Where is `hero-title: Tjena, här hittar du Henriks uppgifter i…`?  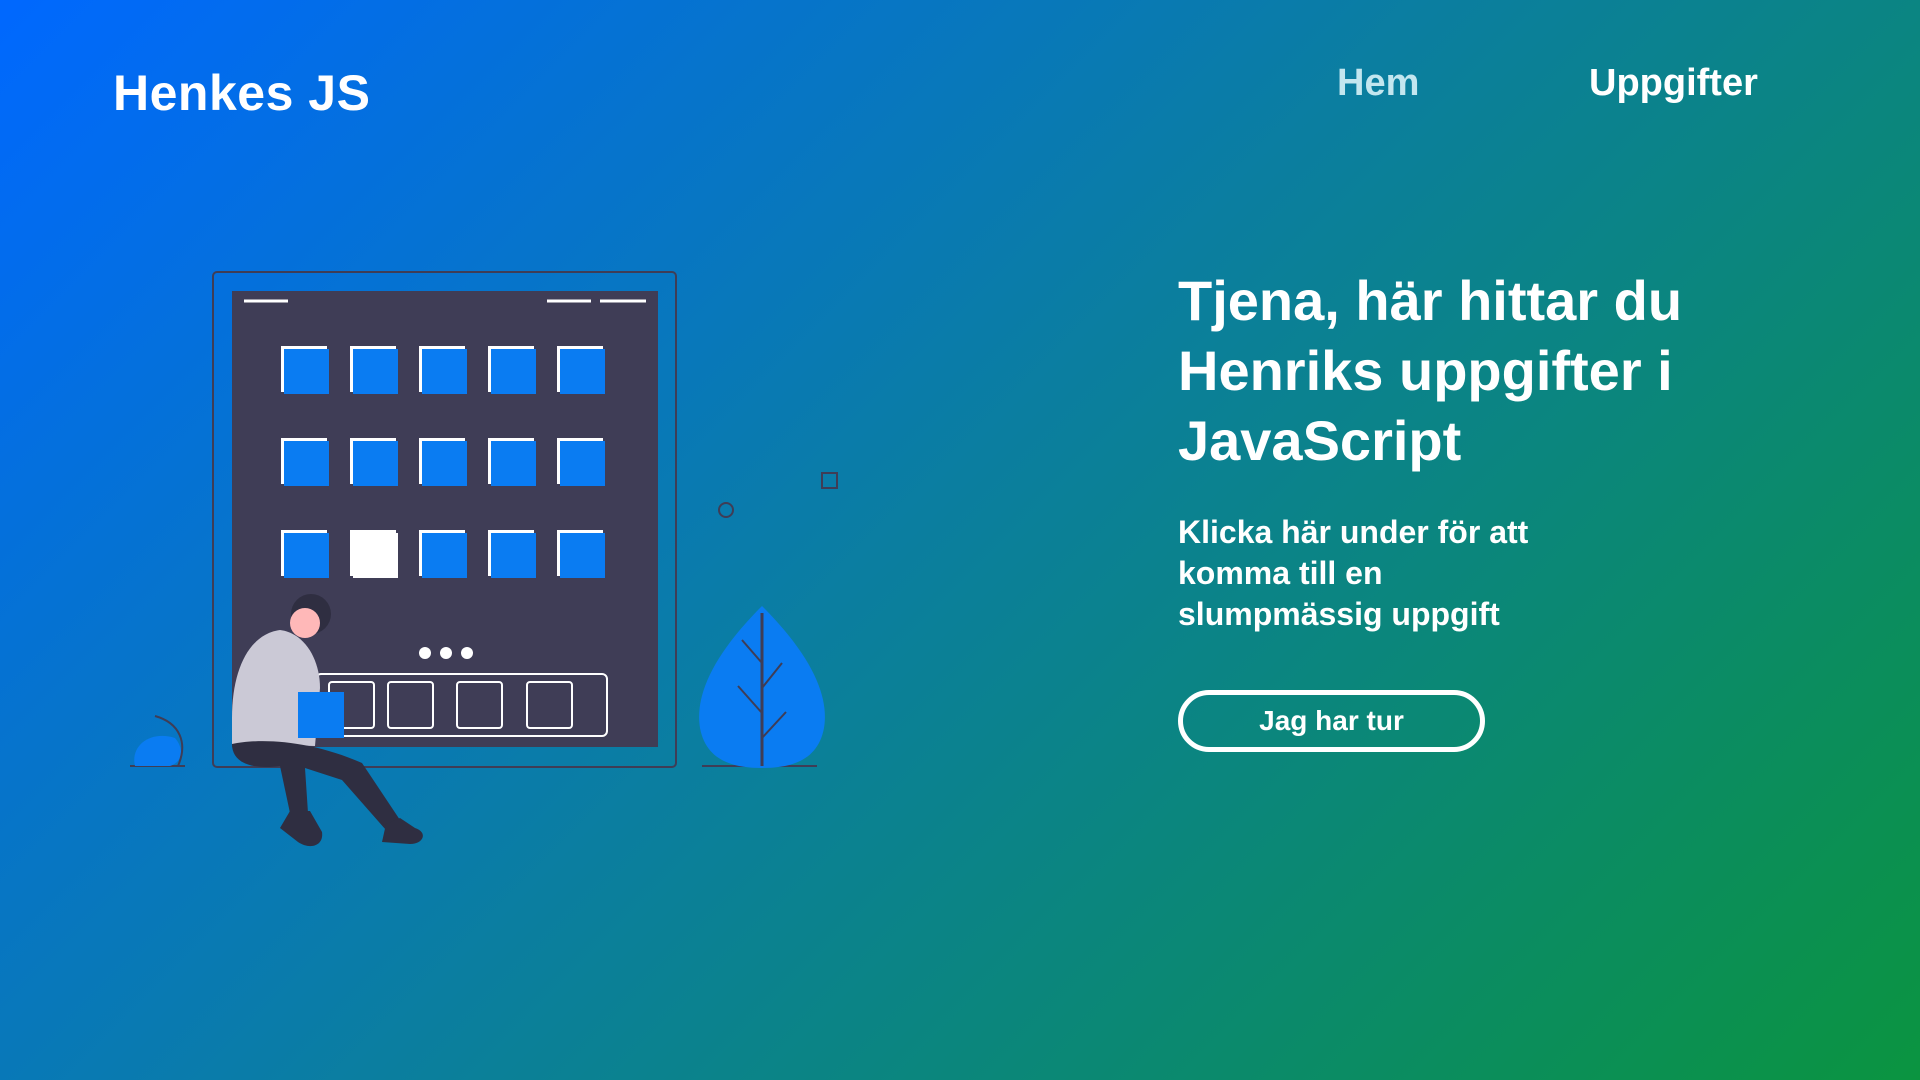 hero-title: Tjena, här hittar du Henriks uppgifter i… is located at coordinates (1430, 370).